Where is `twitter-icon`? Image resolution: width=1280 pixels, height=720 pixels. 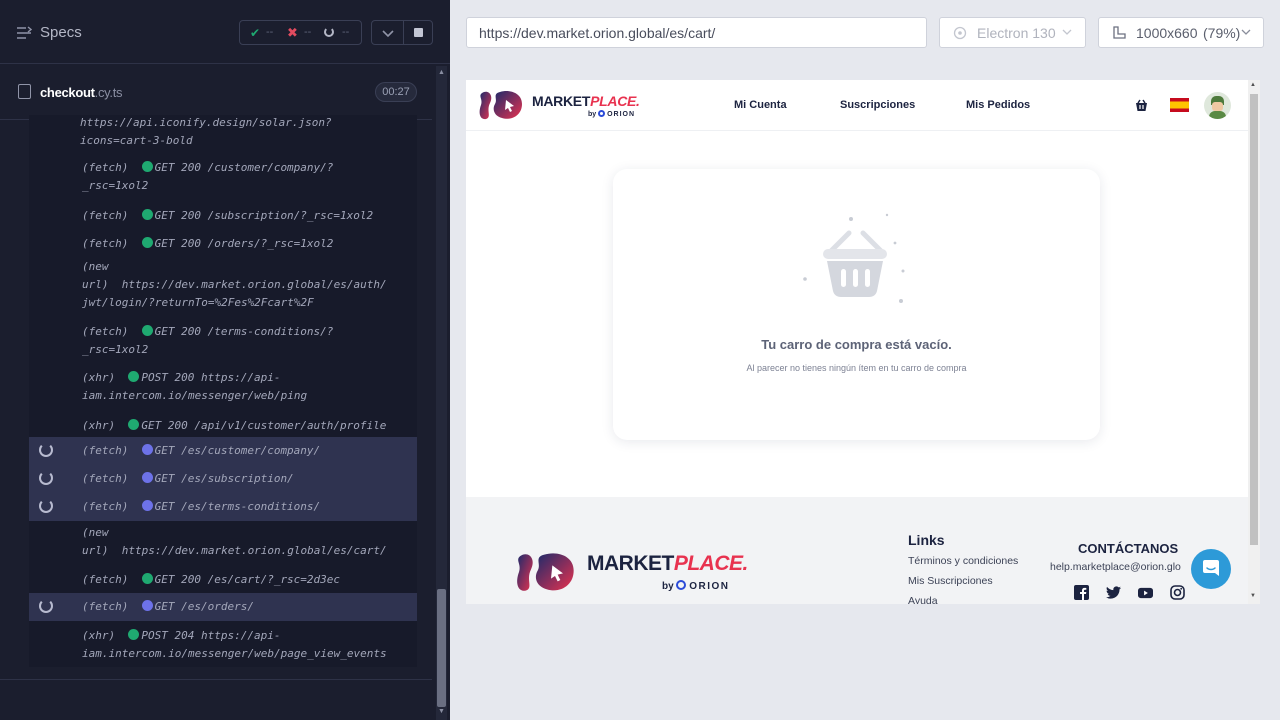
twitter-icon is located at coordinates (1113, 592).